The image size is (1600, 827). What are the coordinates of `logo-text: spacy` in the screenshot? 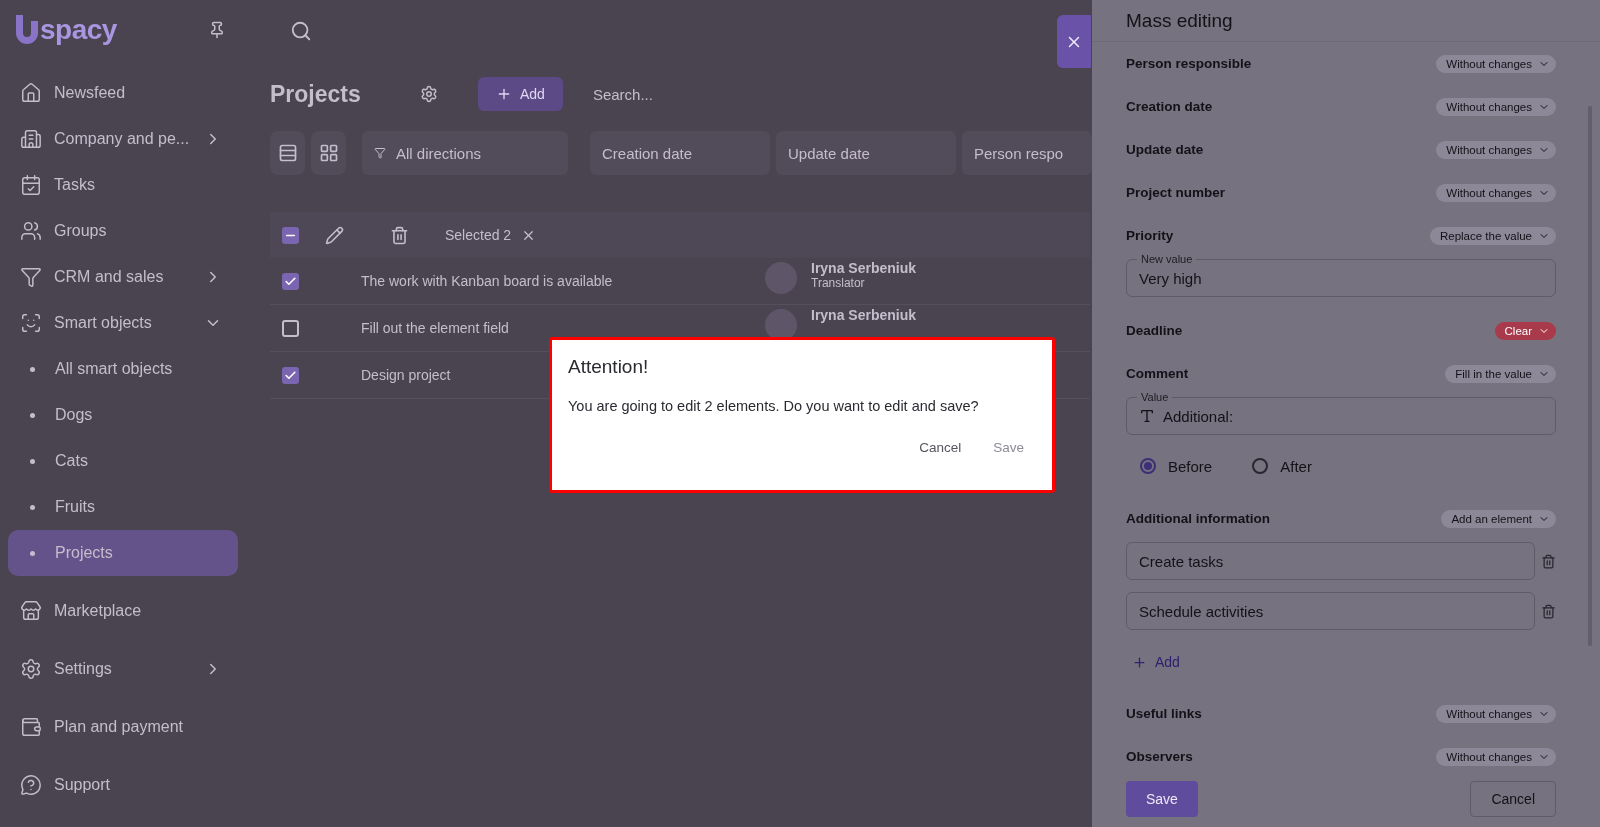 It's located at (78, 30).